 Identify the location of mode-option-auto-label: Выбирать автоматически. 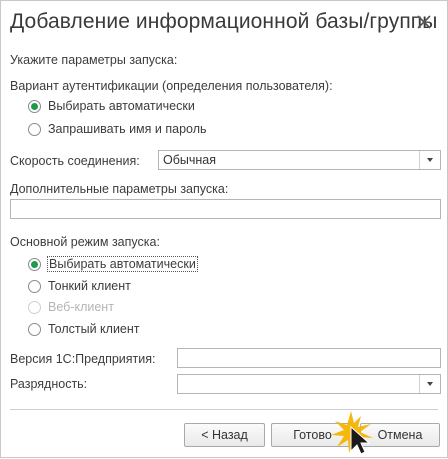
(122, 264).